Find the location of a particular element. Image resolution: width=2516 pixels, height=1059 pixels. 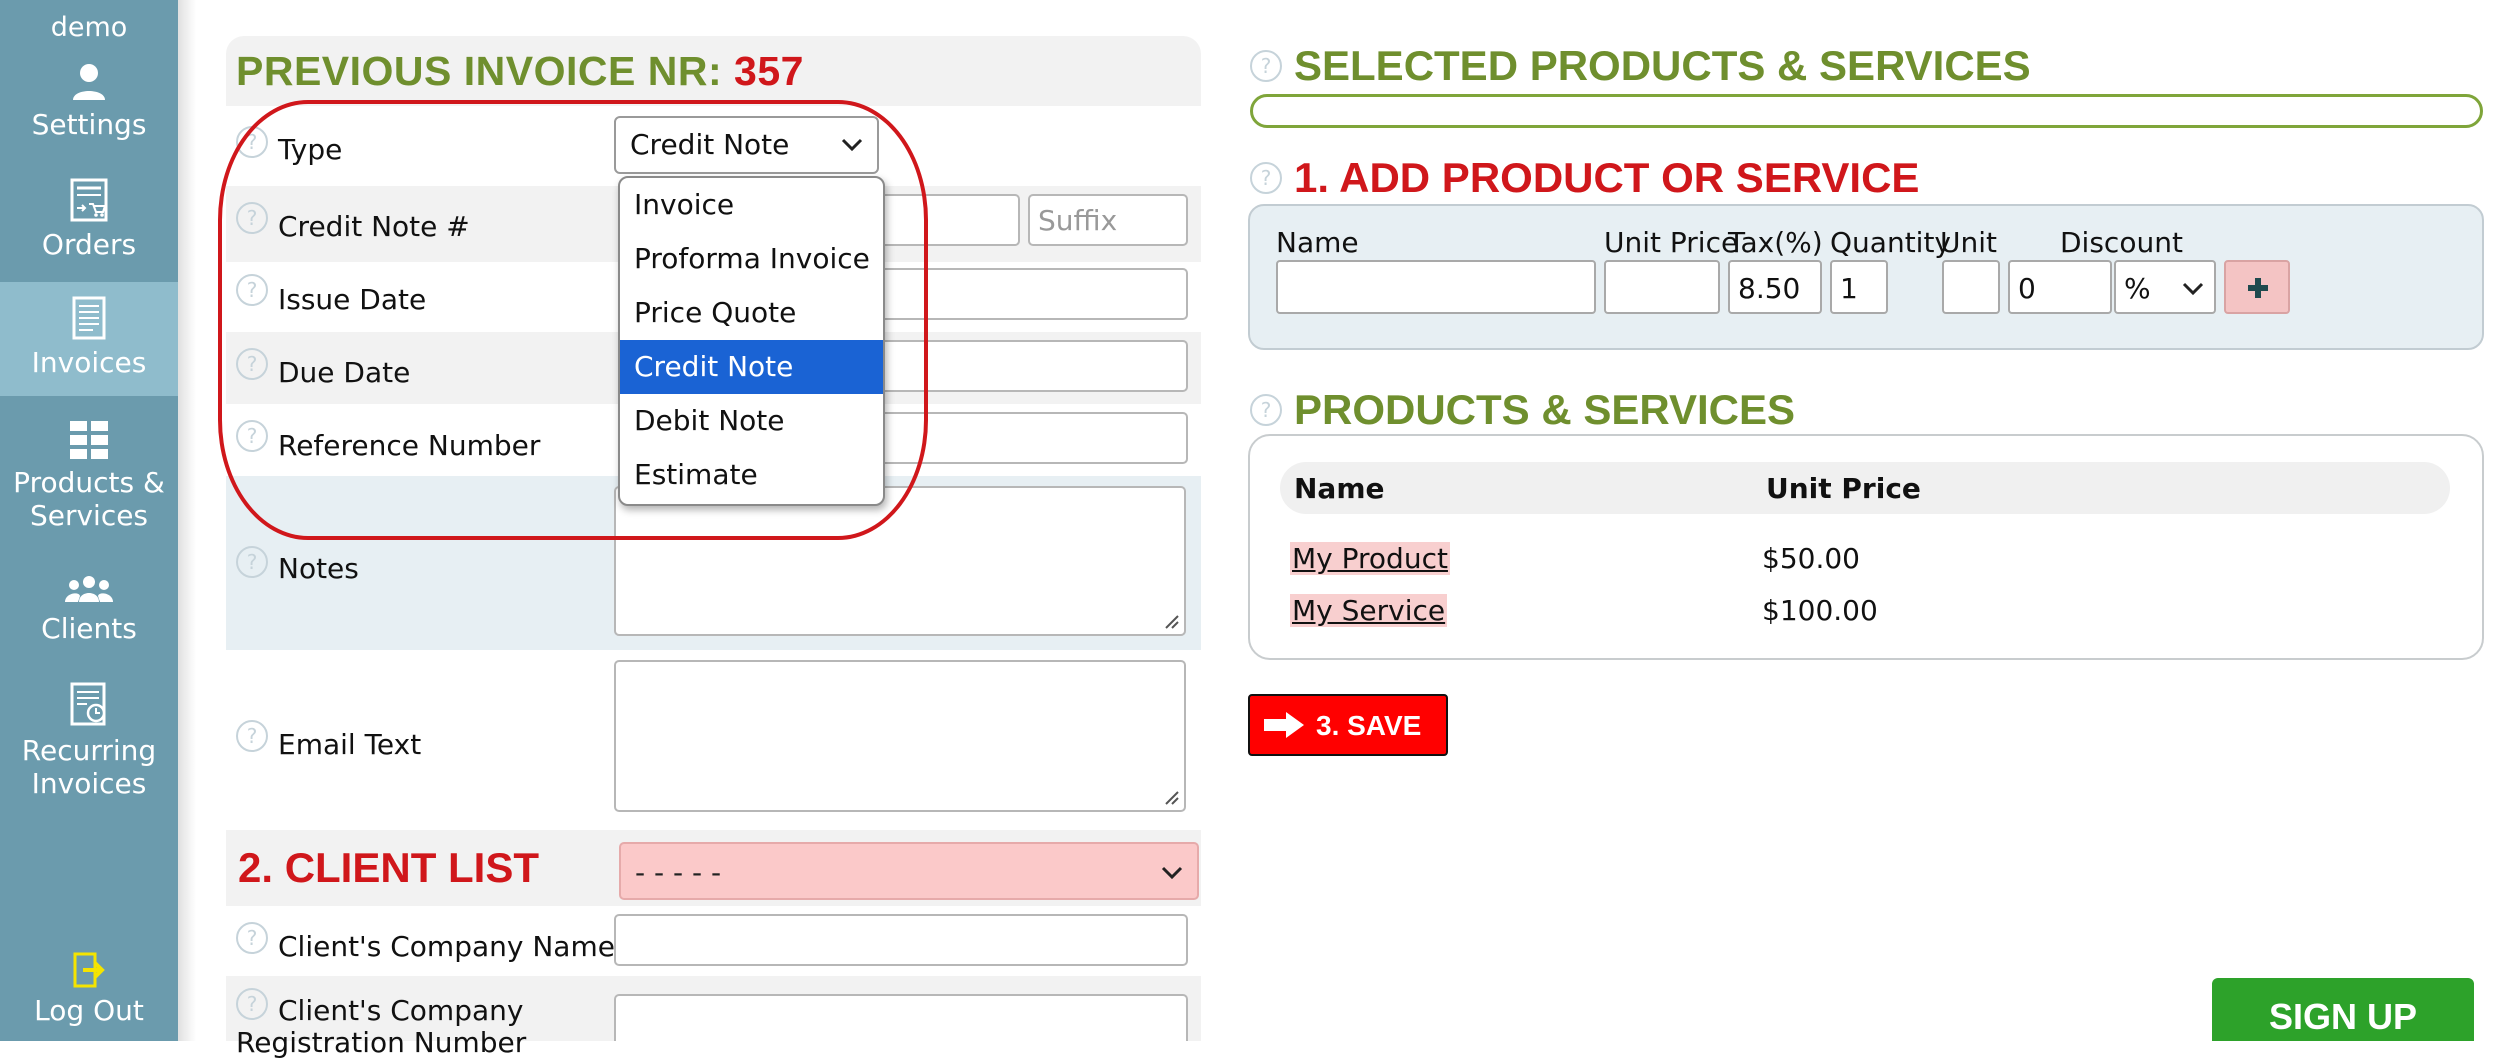

add-product-title: 1. ADD PRODUCT OR SERVICE is located at coordinates (1607, 177).